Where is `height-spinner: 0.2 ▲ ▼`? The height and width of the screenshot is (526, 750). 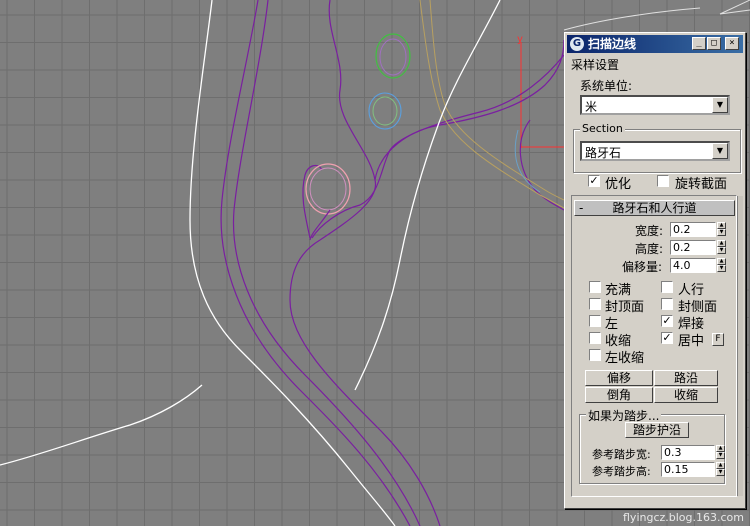 height-spinner: 0.2 ▲ ▼ is located at coordinates (699, 247).